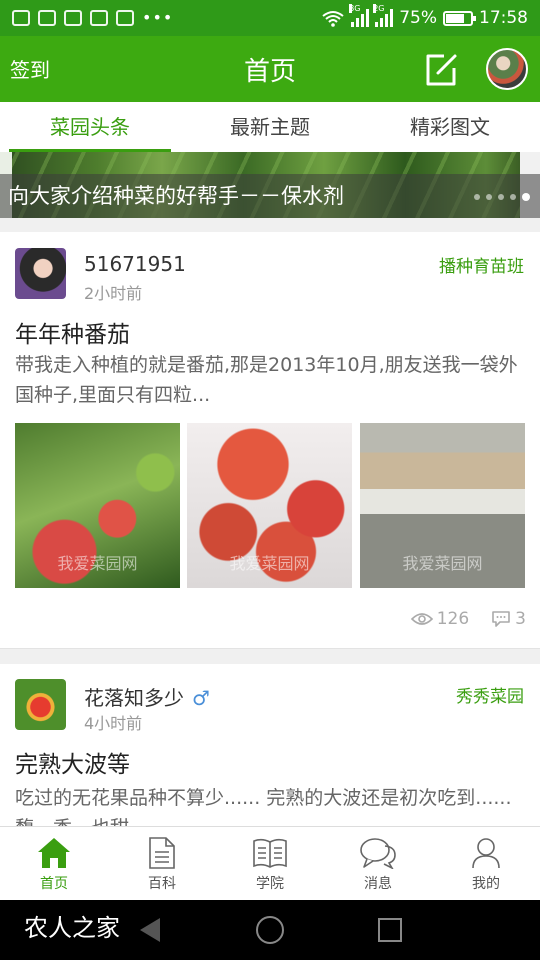 This screenshot has height=960, width=540. I want to click on bottom-navigation: 首页 百科 学院 消息 我的, so click(270, 863).